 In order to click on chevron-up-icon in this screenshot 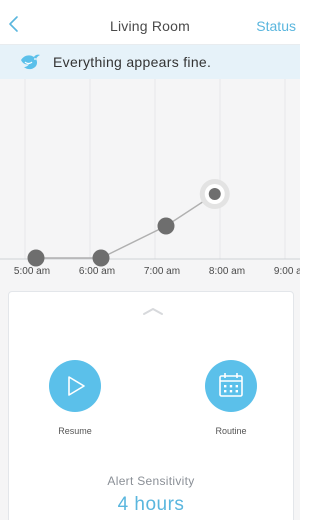, I will do `click(153, 311)`.